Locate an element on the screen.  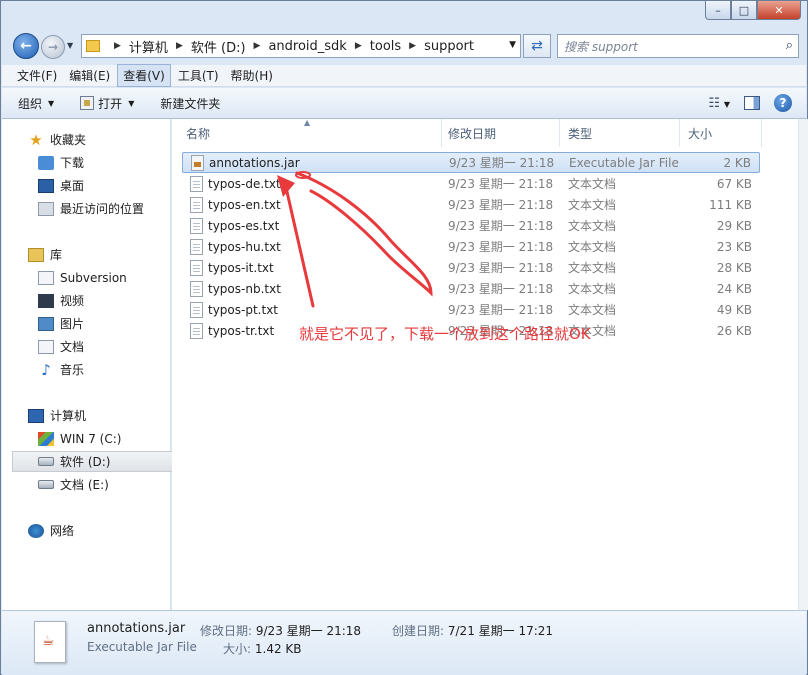
detail-created: 创建日期: 7/21 星期一 17:21 is located at coordinates (472, 630).